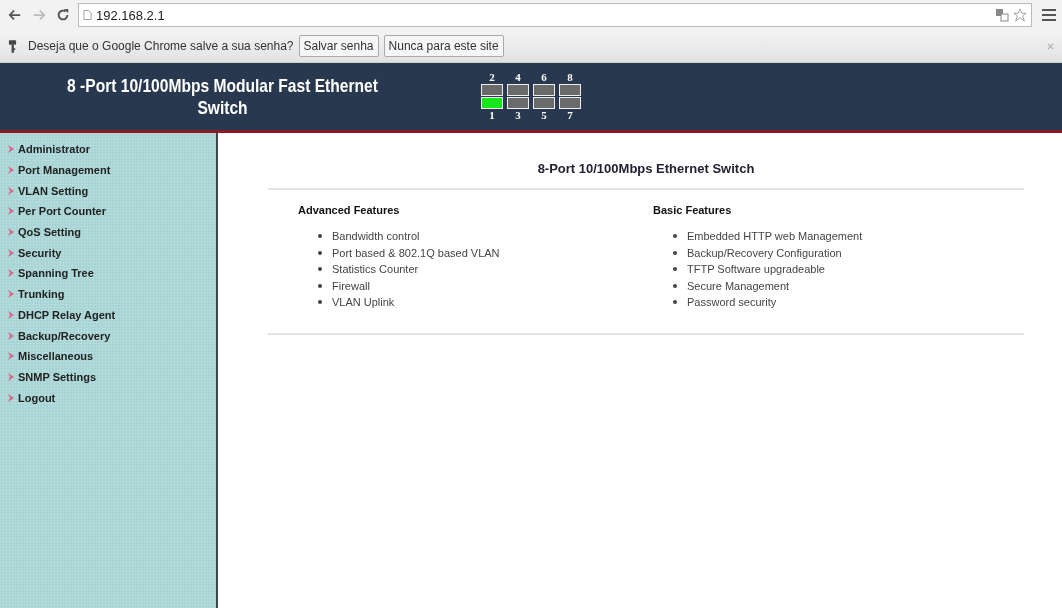  Describe the element at coordinates (518, 115) in the screenshot. I see `port-number: 3` at that location.